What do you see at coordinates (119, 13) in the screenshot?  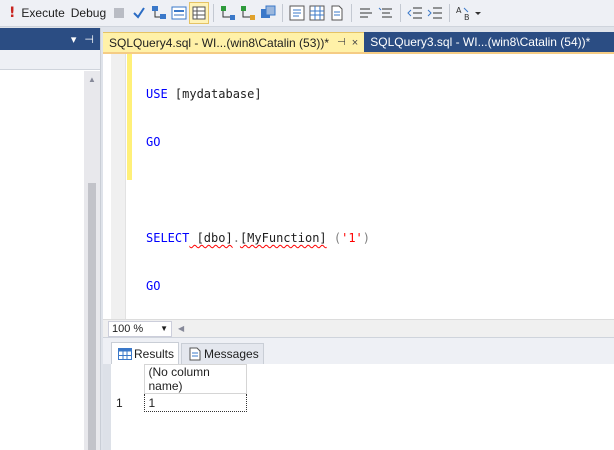 I see `stop-icon` at bounding box center [119, 13].